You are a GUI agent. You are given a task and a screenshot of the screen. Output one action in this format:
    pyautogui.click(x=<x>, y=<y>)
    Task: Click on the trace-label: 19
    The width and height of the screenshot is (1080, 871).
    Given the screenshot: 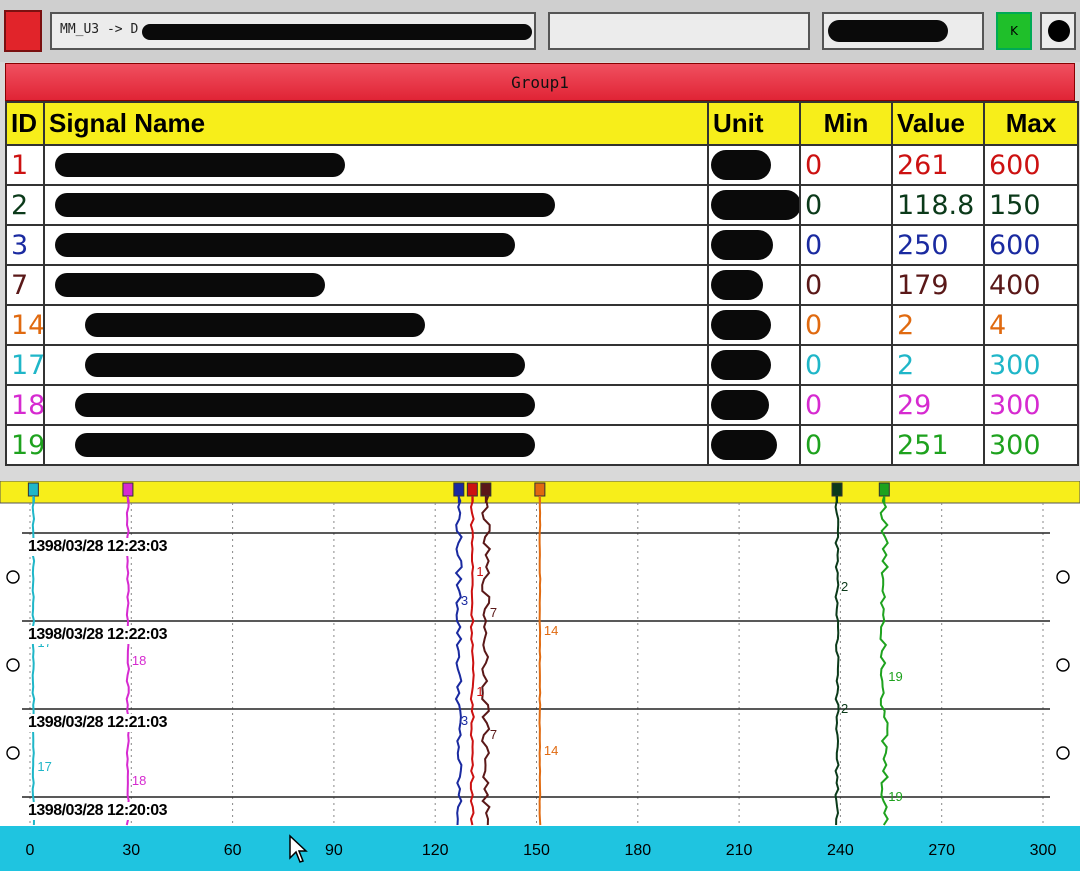 What is the action you would take?
    pyautogui.click(x=895, y=796)
    